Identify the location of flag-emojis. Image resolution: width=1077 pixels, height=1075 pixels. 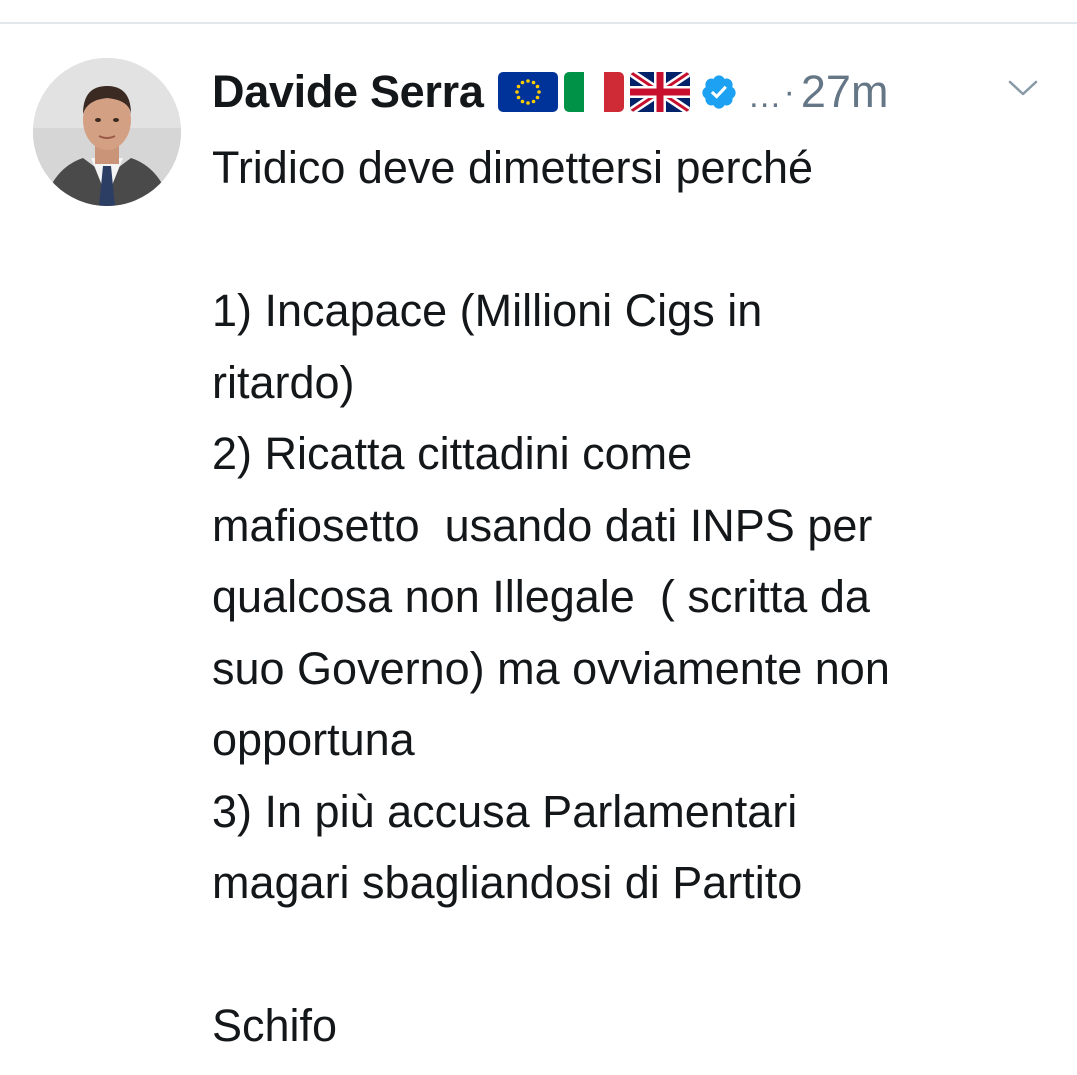
(593, 92).